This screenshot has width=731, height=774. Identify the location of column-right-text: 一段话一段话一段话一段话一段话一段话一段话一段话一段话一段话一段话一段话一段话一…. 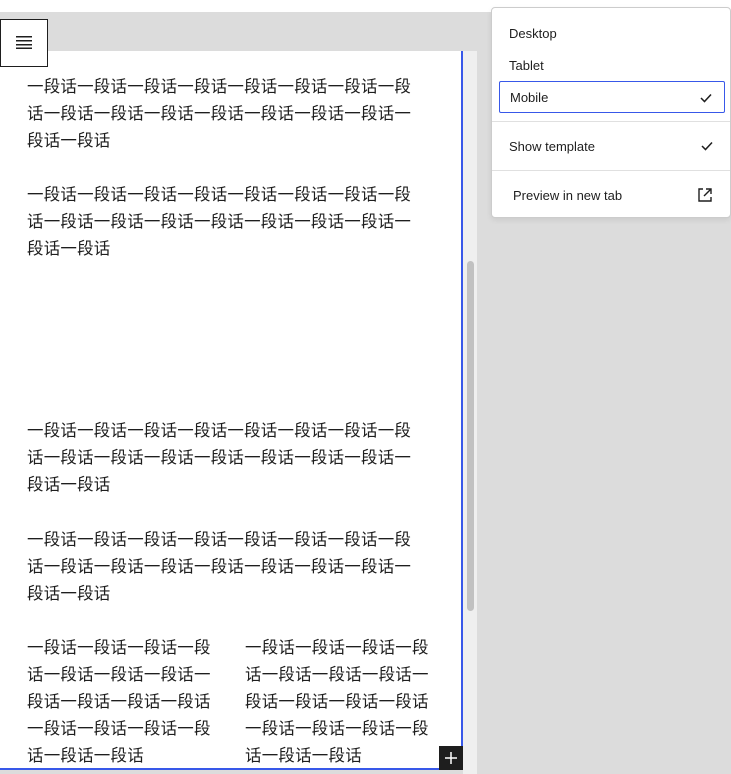
(340, 701).